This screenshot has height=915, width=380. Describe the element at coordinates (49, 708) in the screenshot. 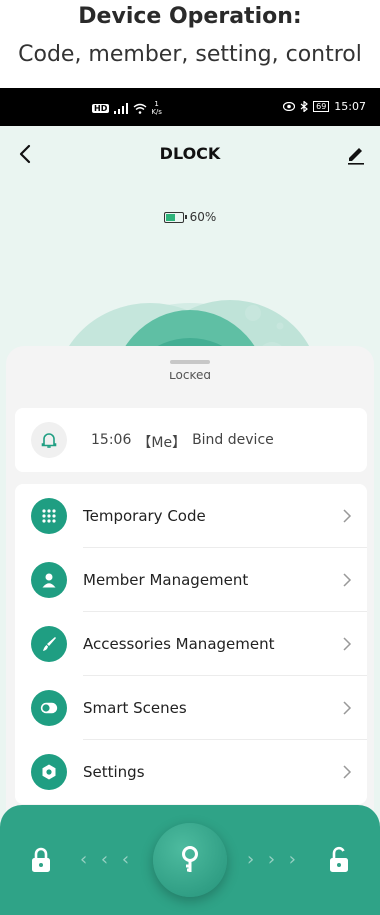

I see `toggle-icon` at that location.